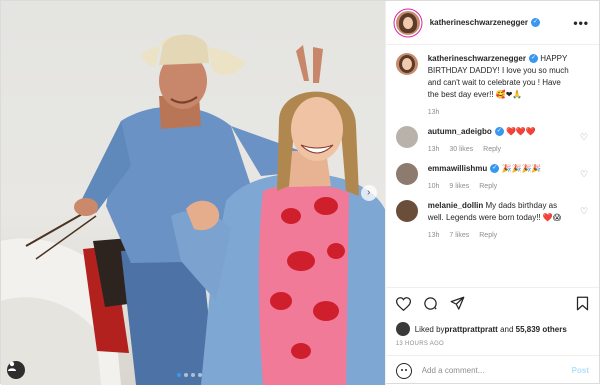  I want to click on comment-username: emmawillishmu, so click(458, 168).